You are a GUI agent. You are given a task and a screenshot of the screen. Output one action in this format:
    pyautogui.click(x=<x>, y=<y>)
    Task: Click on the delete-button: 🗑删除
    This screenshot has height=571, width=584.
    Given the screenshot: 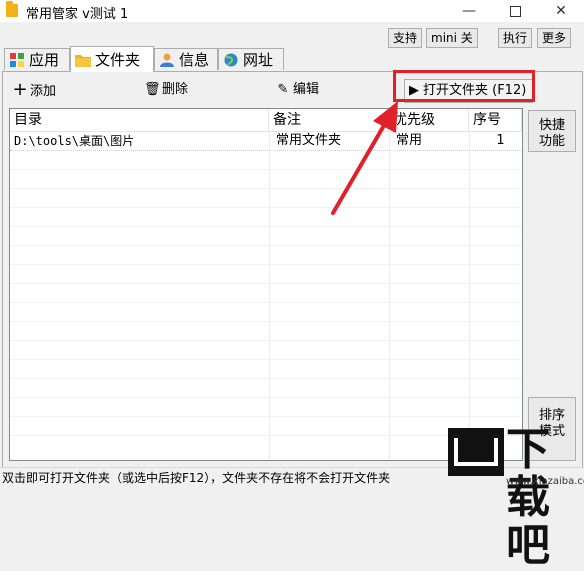 What is the action you would take?
    pyautogui.click(x=166, y=90)
    